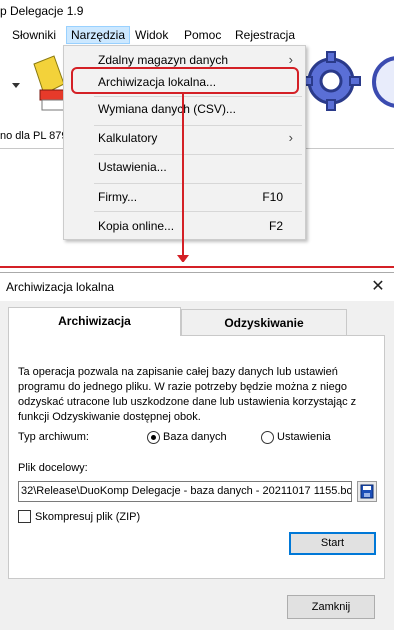 This screenshot has width=394, height=630. I want to click on menu-item-companies: Firmy... F10, so click(184, 197).